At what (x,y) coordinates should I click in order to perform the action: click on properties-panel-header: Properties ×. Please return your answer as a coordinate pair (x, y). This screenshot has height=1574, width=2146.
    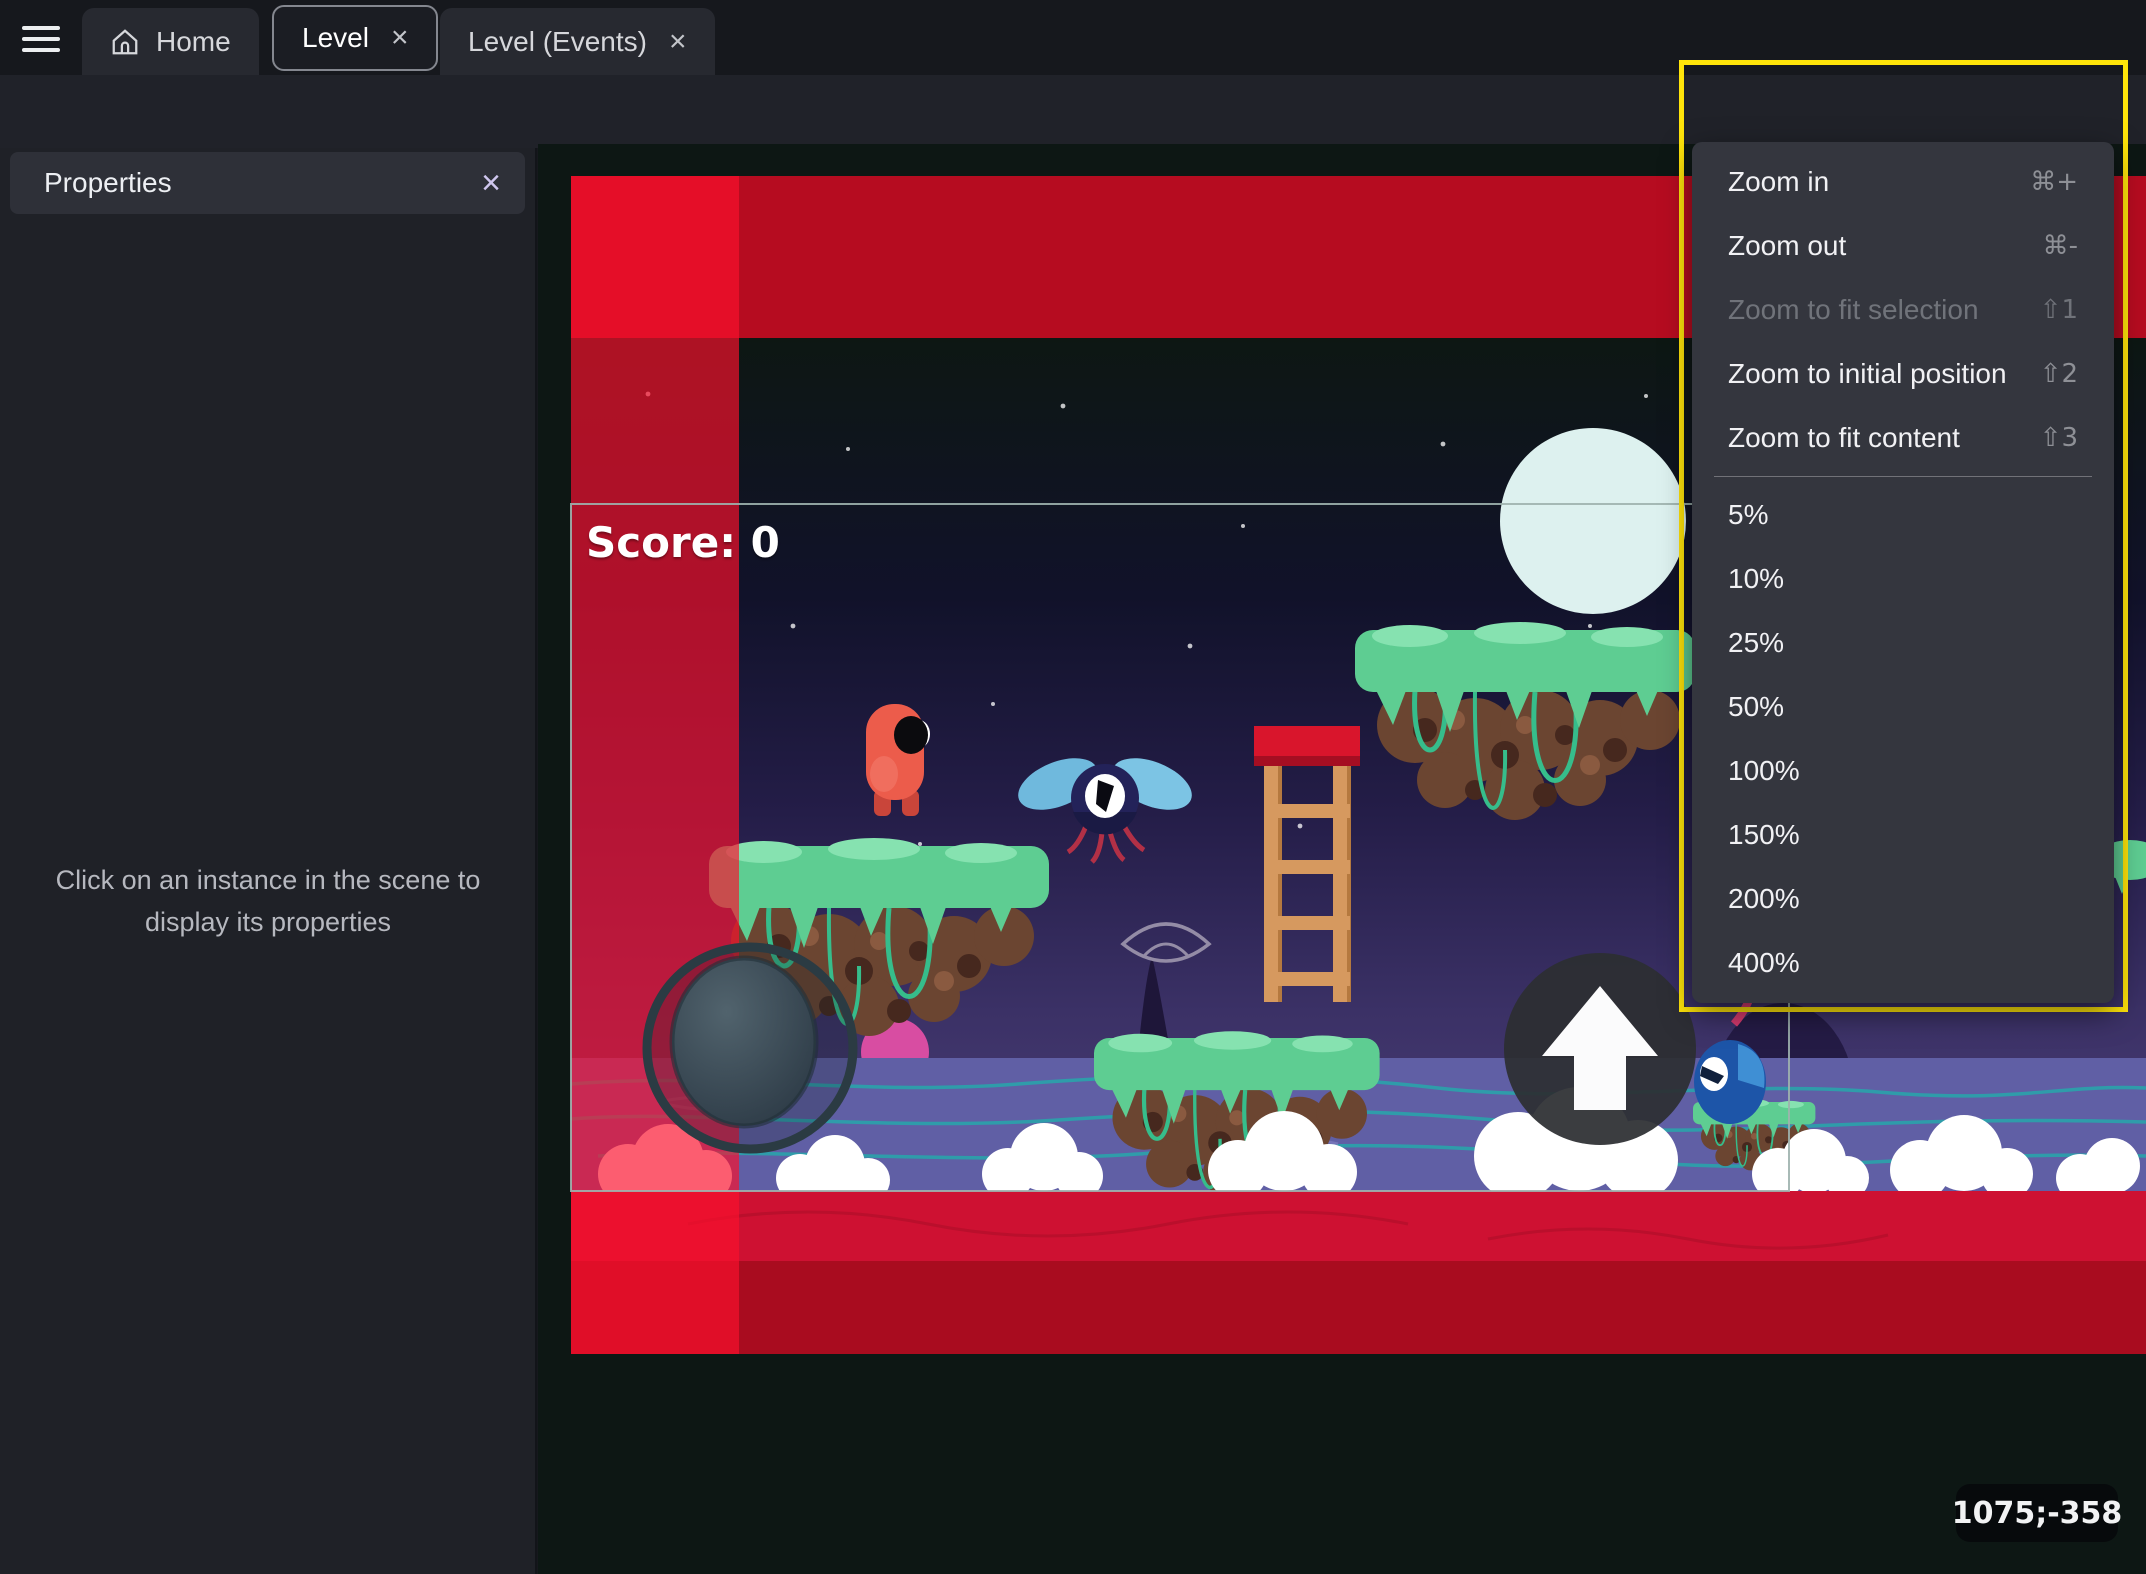
    Looking at the image, I should click on (267, 183).